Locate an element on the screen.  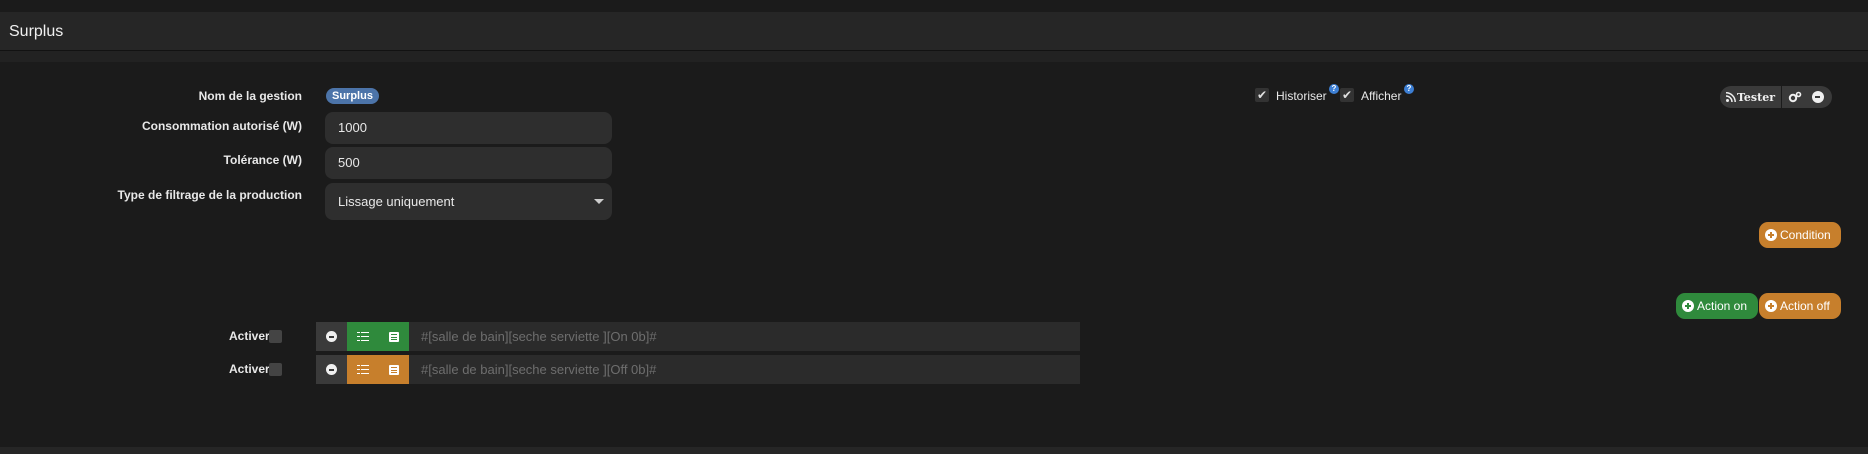
filter-select: Lissage uniquement is located at coordinates (468, 201).